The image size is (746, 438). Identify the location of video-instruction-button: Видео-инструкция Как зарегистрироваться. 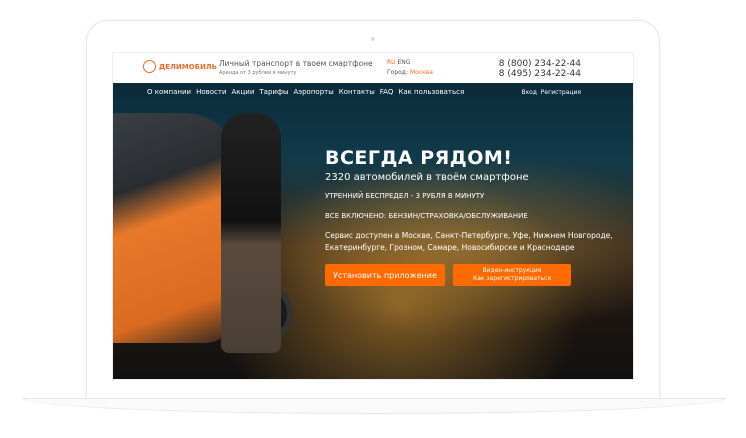
(512, 275).